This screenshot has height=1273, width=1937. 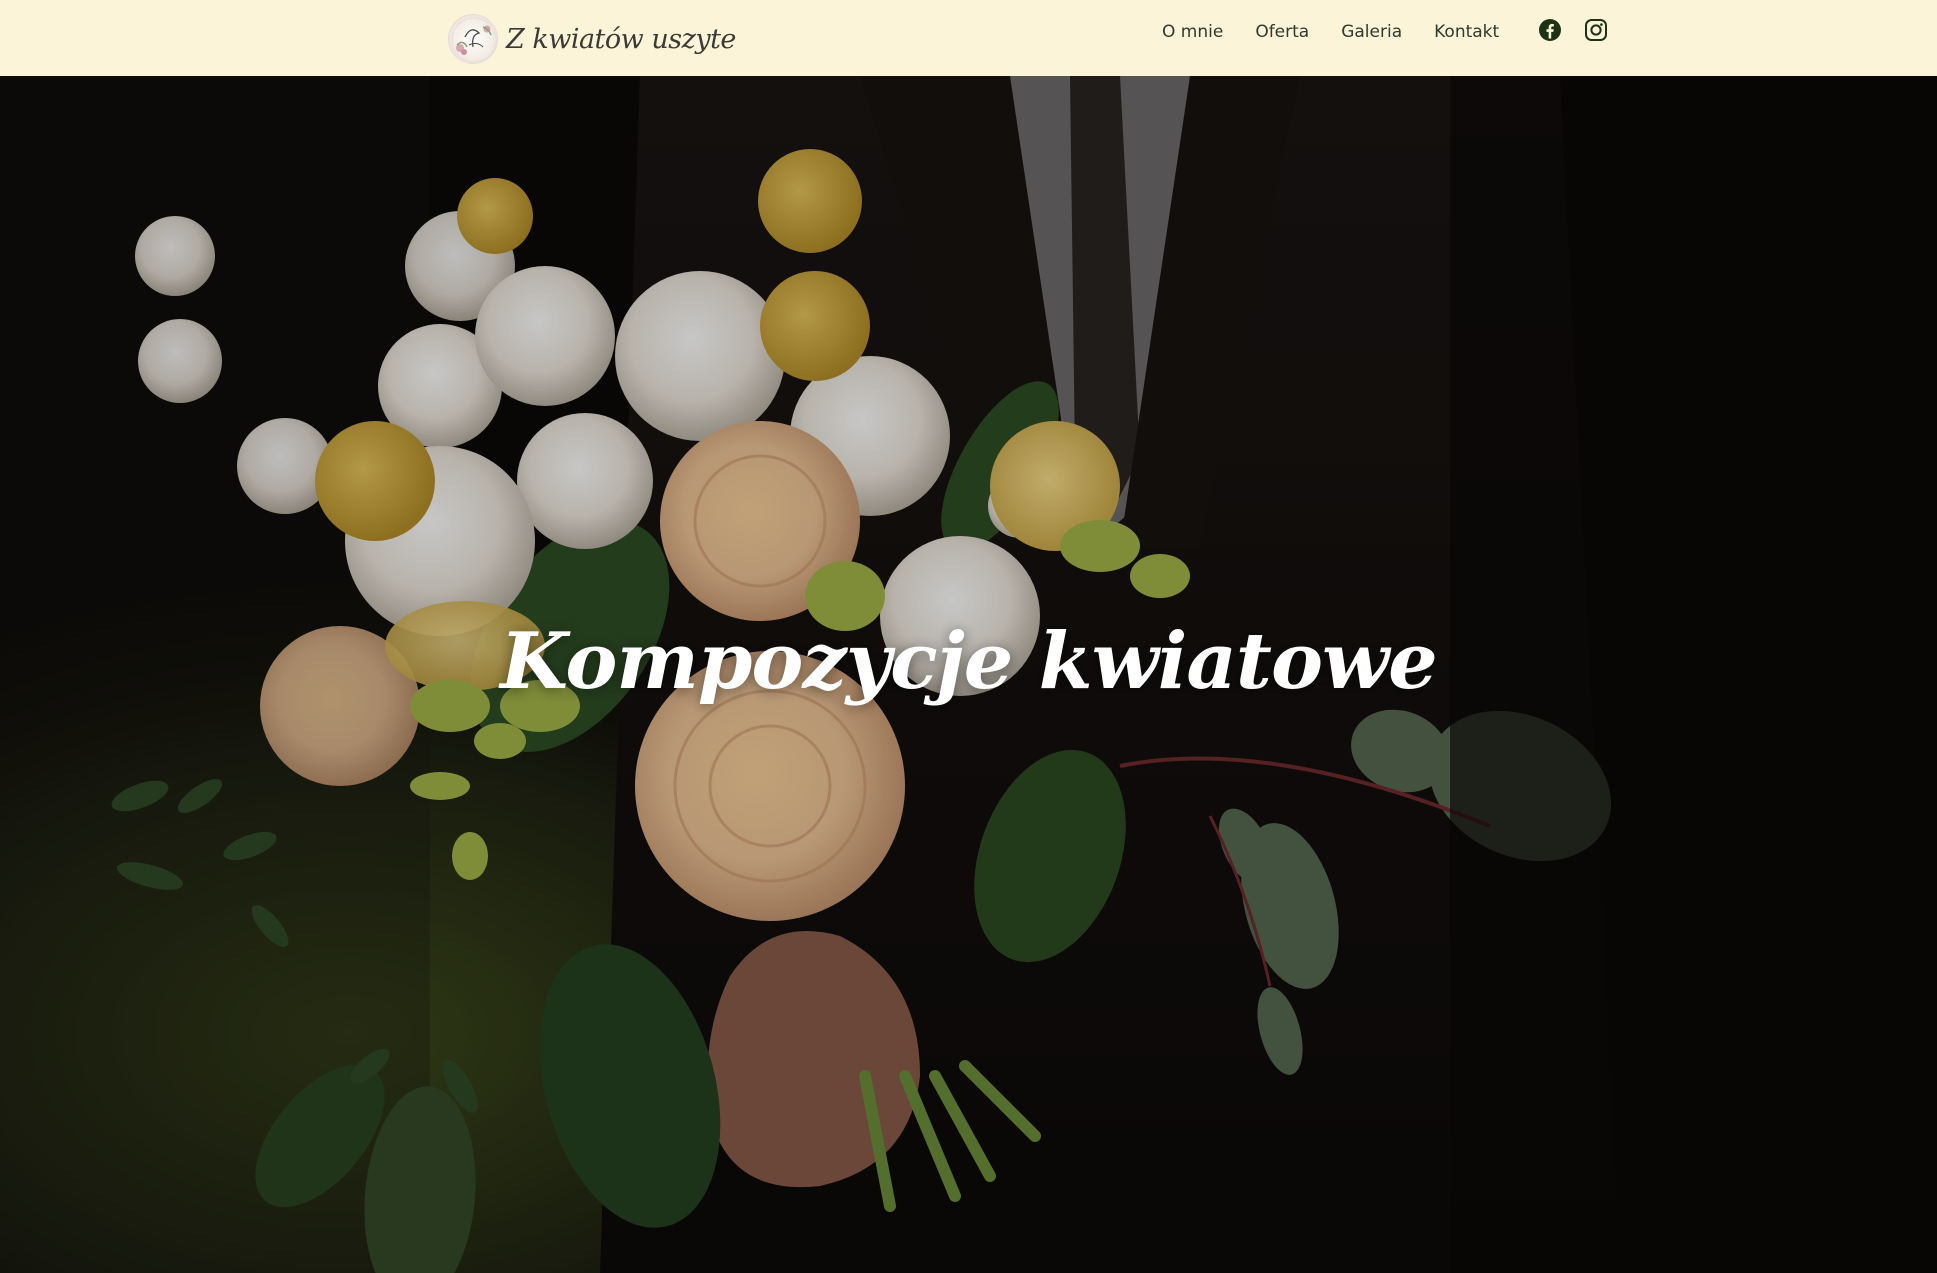 I want to click on hero-title: Kompozycje kwiatowe, so click(x=969, y=661).